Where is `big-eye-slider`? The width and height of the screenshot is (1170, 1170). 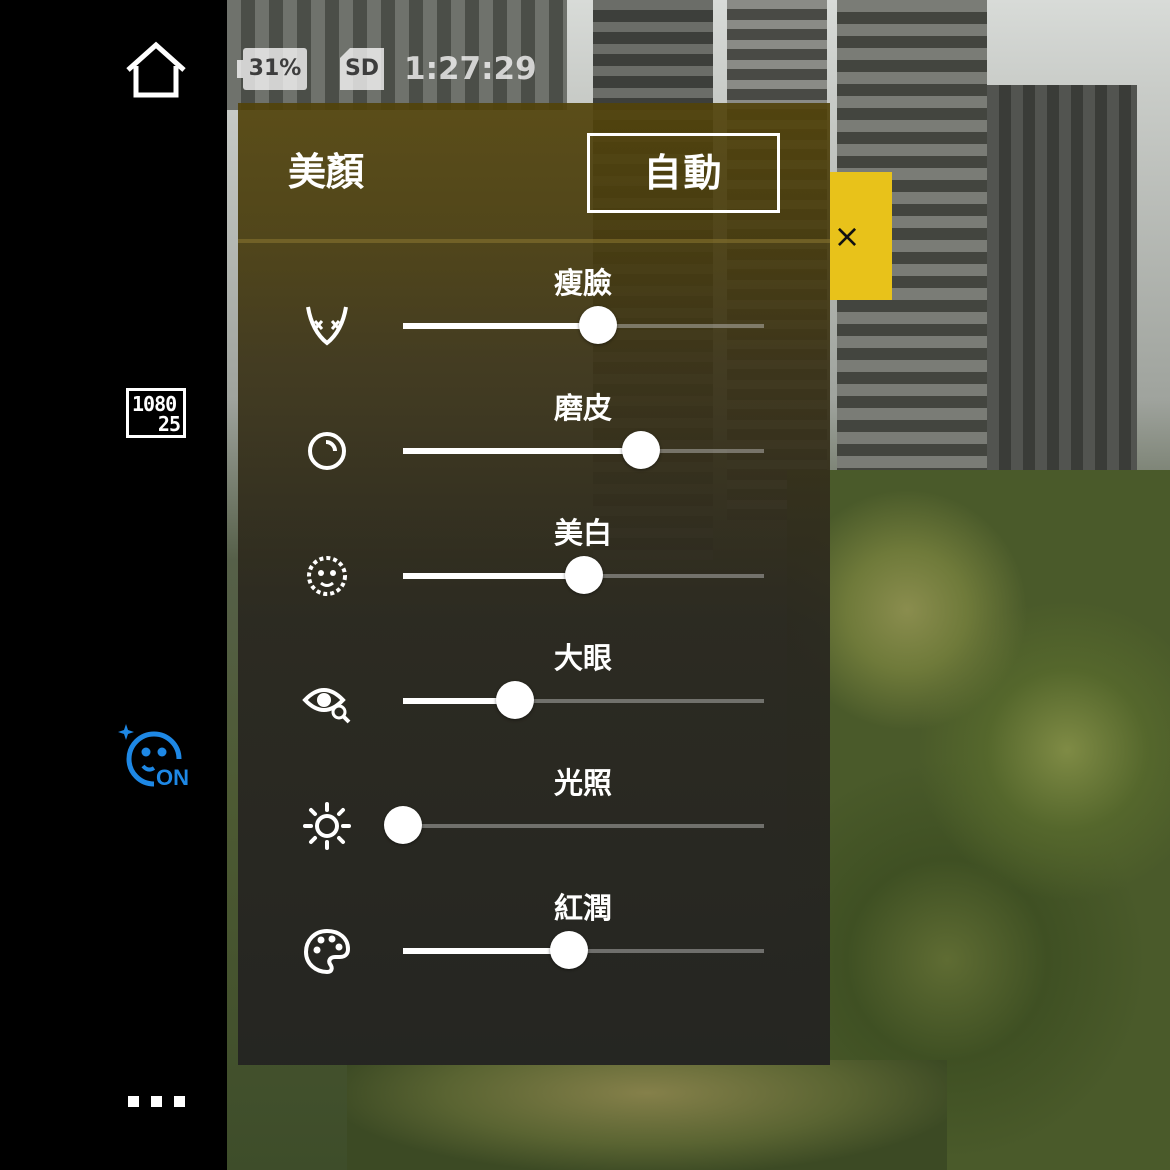 big-eye-slider is located at coordinates (583, 700).